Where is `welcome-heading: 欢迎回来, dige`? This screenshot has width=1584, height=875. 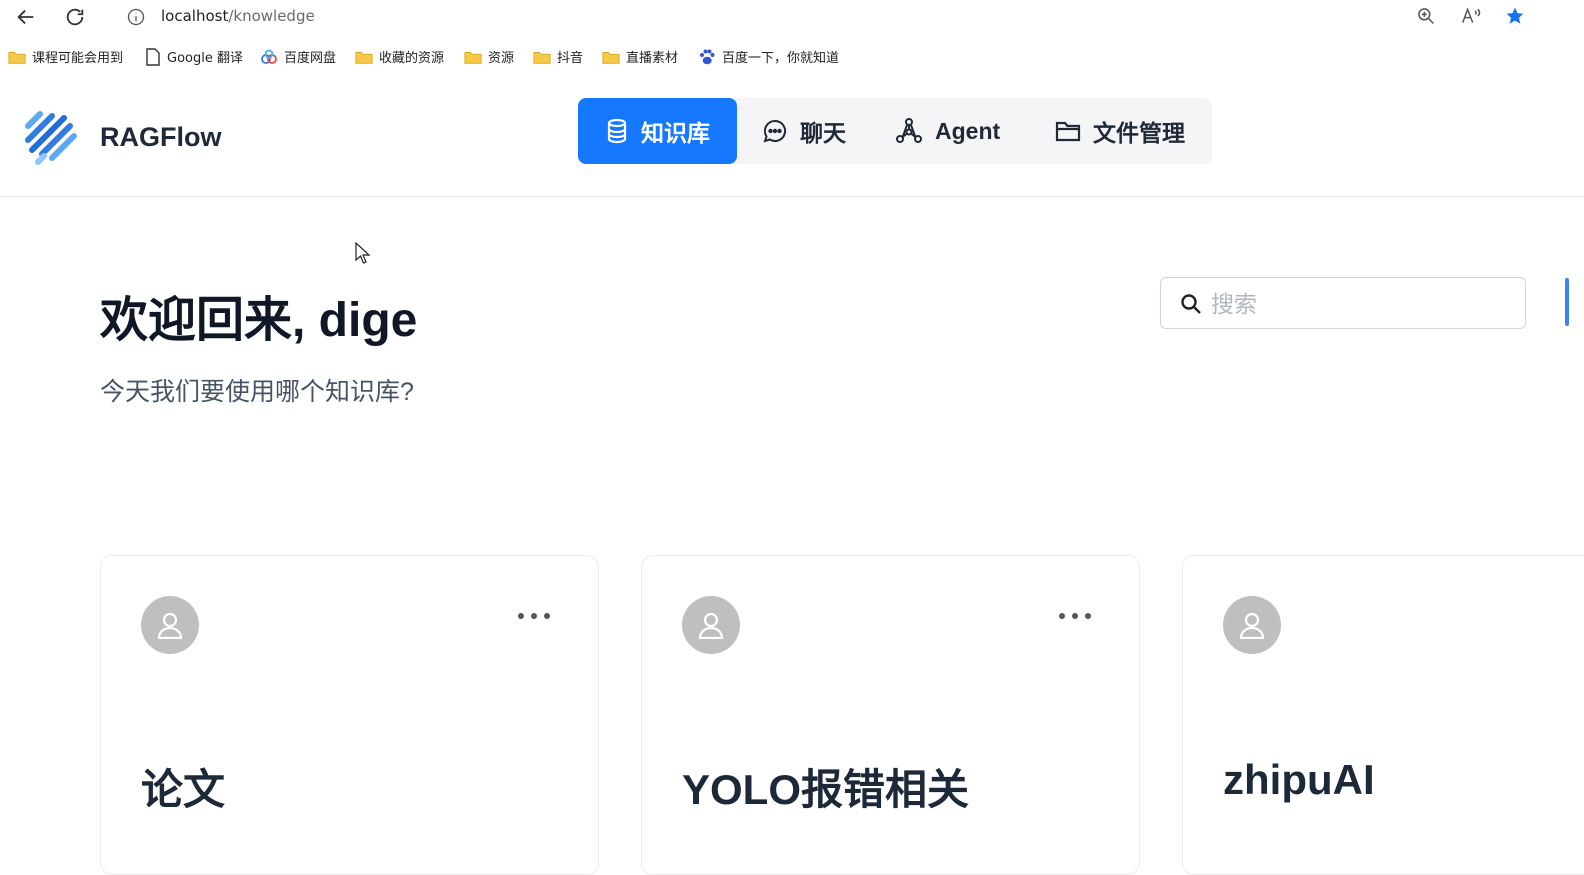
welcome-heading: 欢迎回来, dige is located at coordinates (259, 320).